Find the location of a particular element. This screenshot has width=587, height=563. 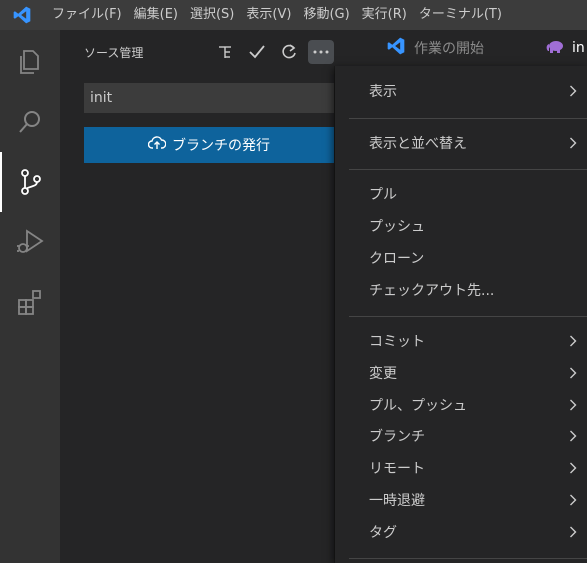

menu-item-stash: 一時退避 is located at coordinates (461, 500).